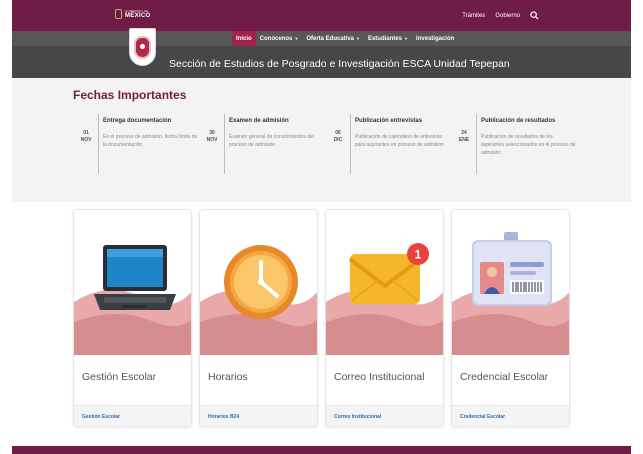  Describe the element at coordinates (510, 415) in the screenshot. I see `card-footer: Credencial Escolar` at that location.